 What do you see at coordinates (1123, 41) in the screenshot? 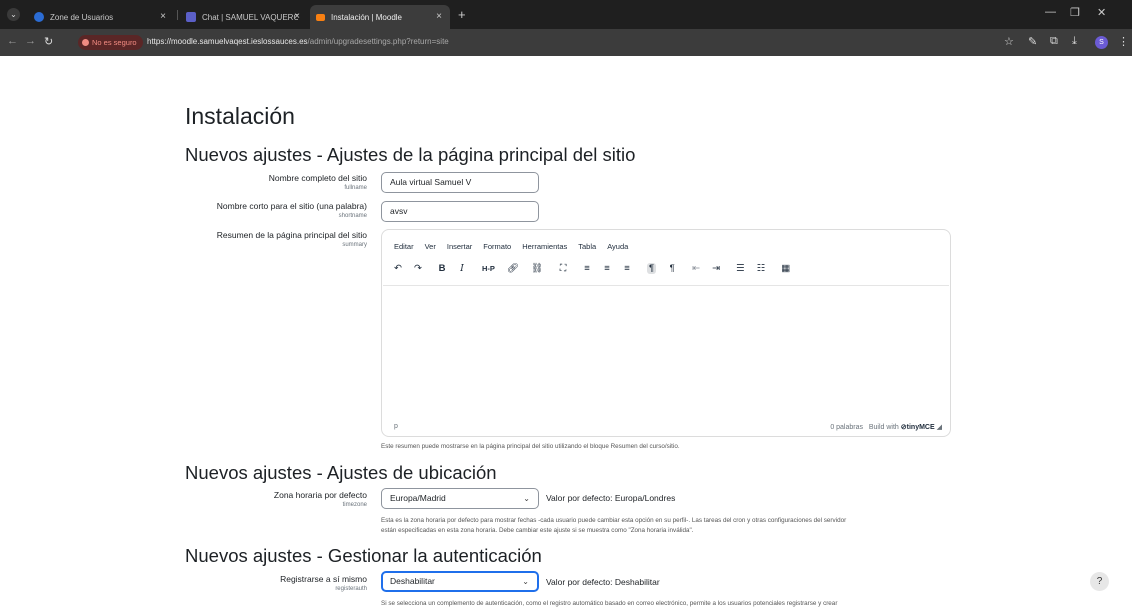
I see `menu-dots-icon: ⋮` at bounding box center [1123, 41].